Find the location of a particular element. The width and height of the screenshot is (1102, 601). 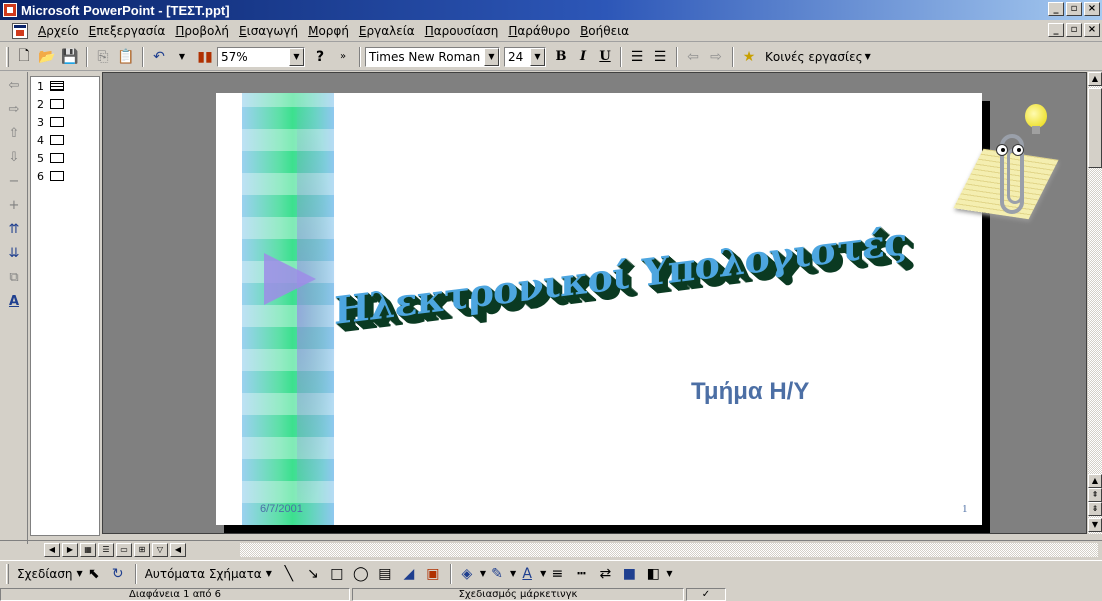

wordart-icon: ◢ is located at coordinates (409, 574).